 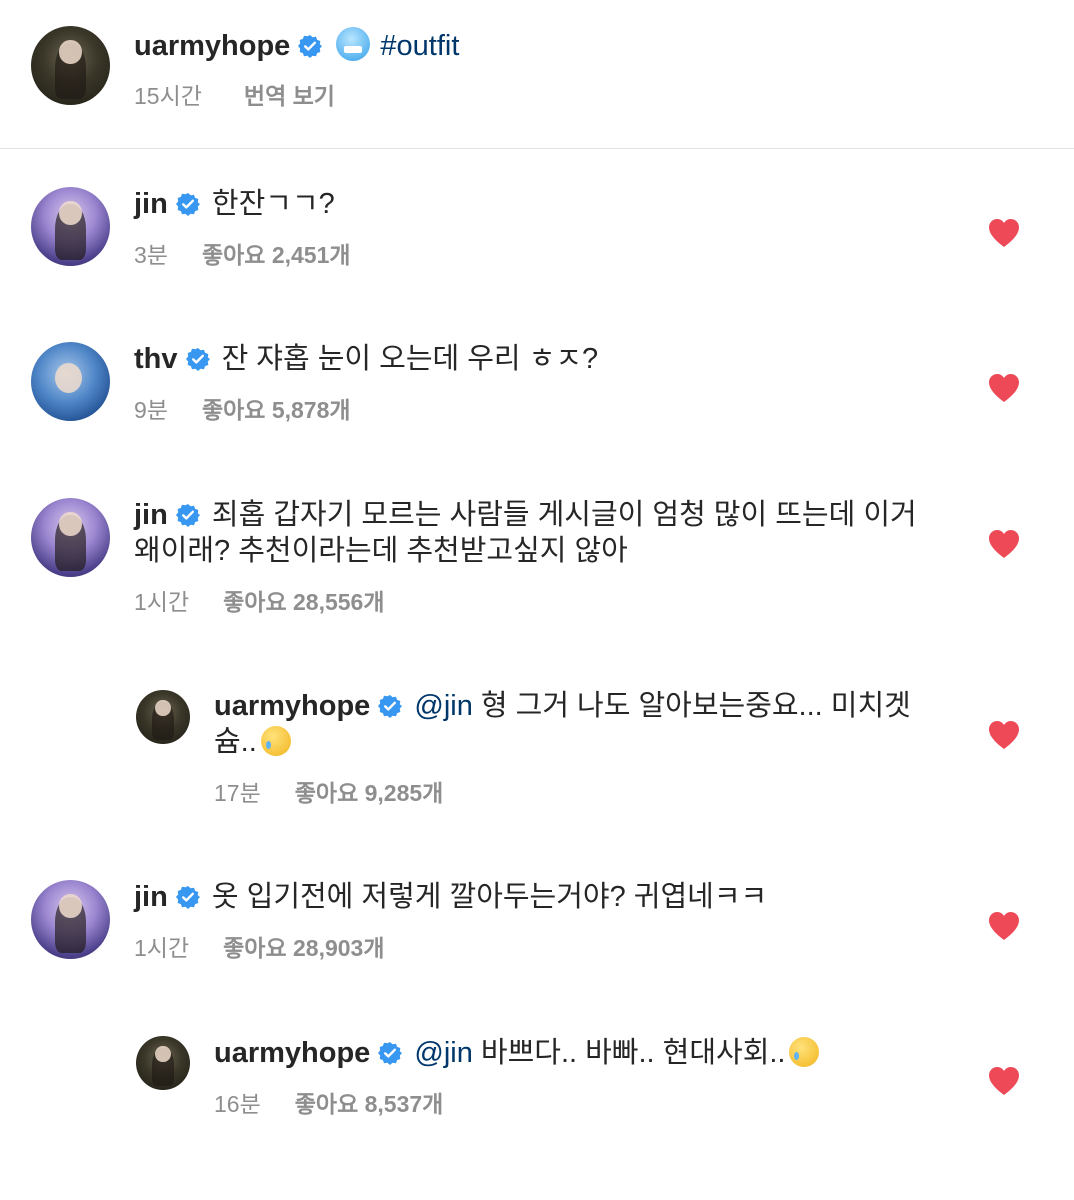 What do you see at coordinates (564, 515) in the screenshot?
I see `comment-text: 죄홉 갑자기 모르는 사람들 게시글이 엄청 많이 뜨는데 이거` at bounding box center [564, 515].